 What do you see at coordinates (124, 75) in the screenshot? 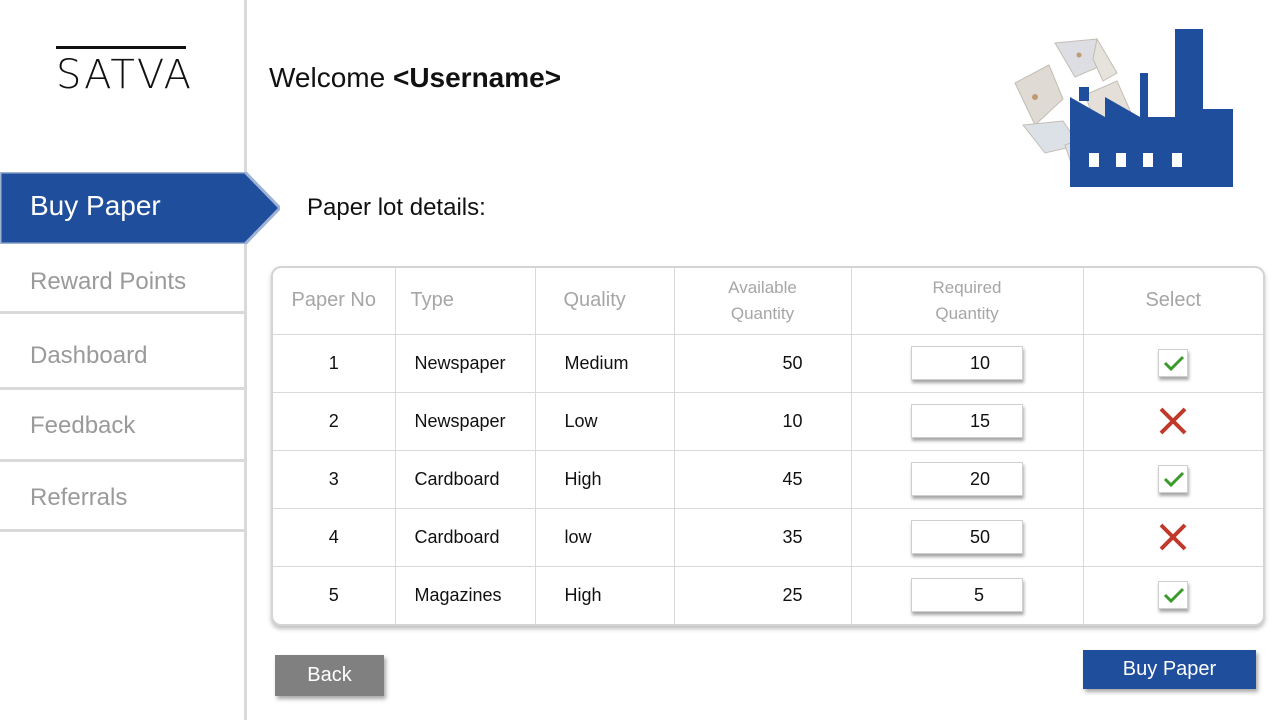
I see `logo-text: SATVA` at bounding box center [124, 75].